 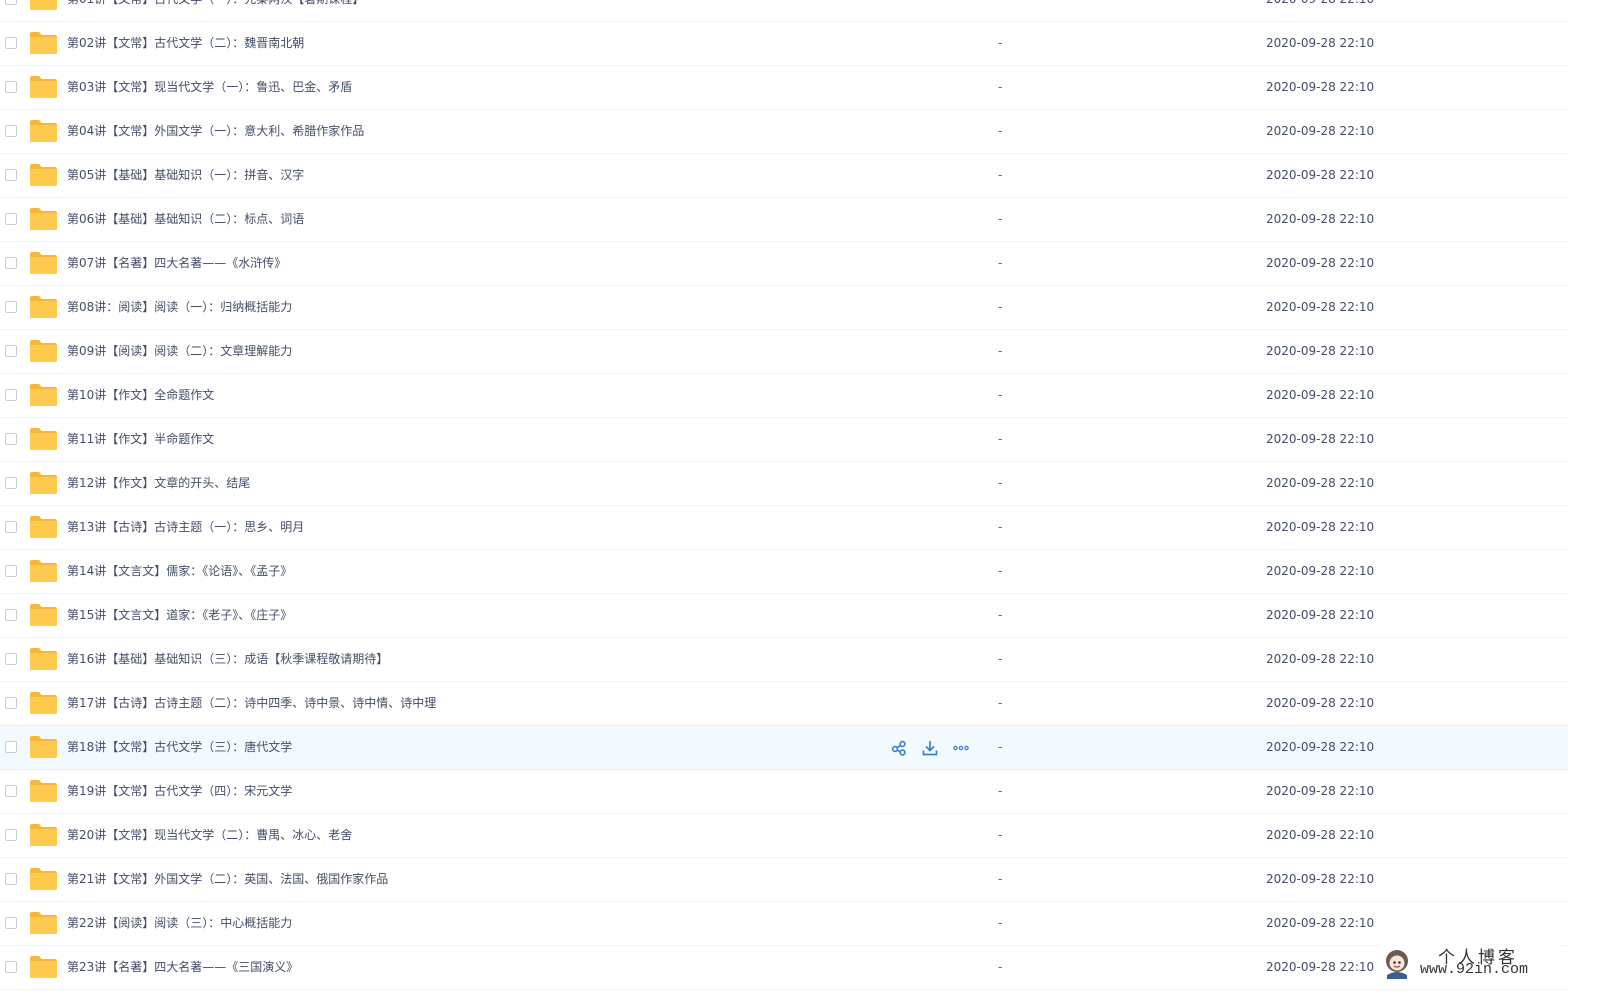 I want to click on file-name: 第05讲【基础】基础知识（一）：拼音、汉字, so click(x=185, y=175).